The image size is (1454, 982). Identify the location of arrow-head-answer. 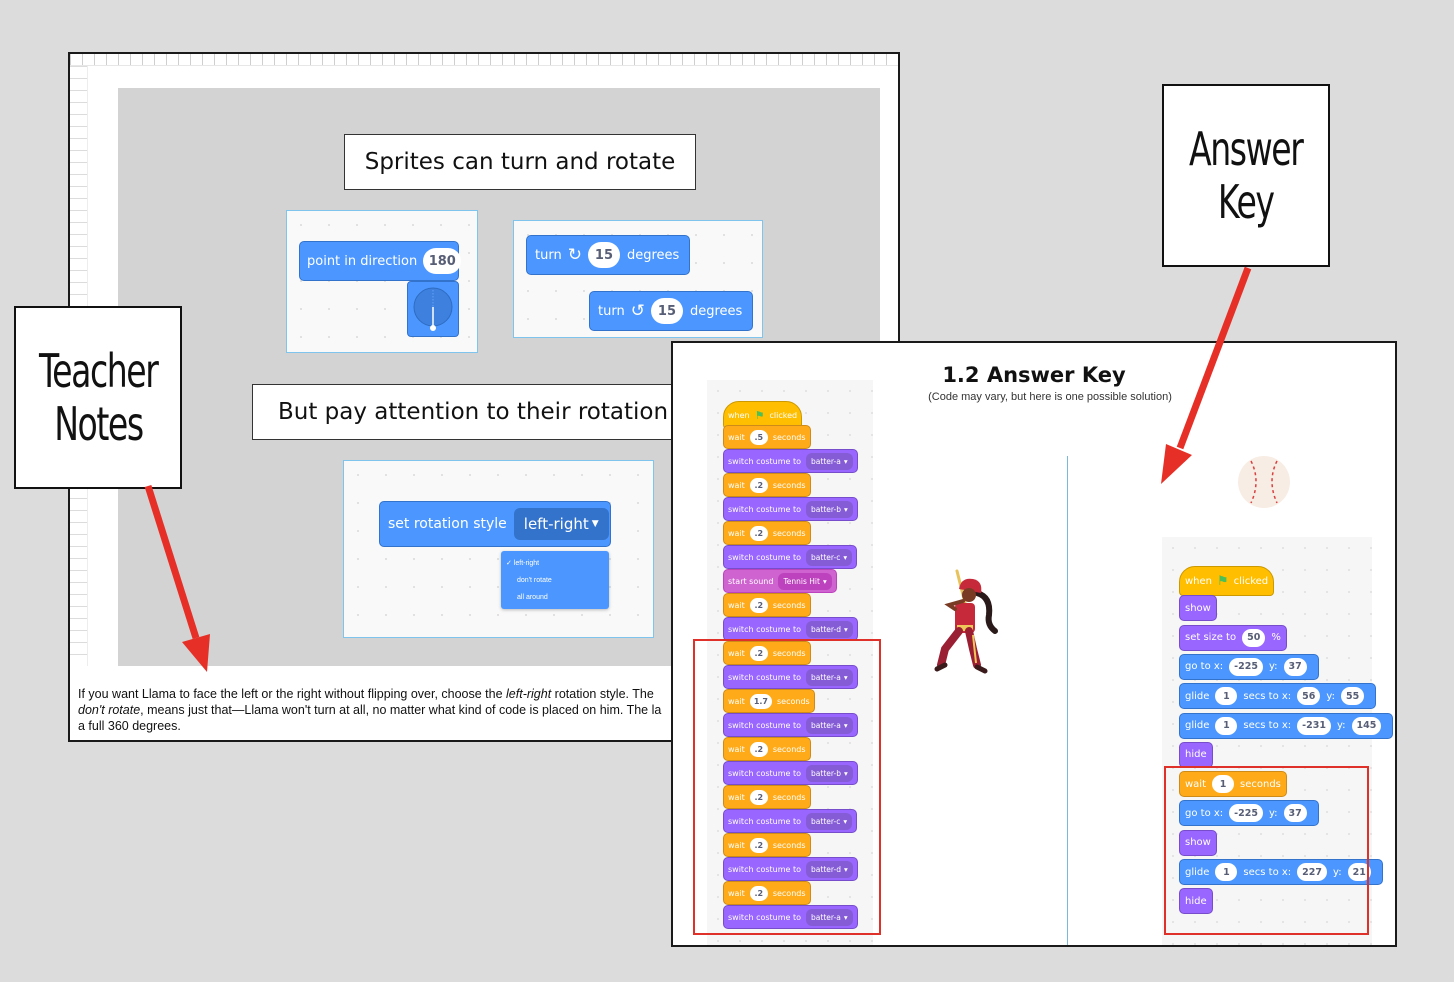
(1176, 464).